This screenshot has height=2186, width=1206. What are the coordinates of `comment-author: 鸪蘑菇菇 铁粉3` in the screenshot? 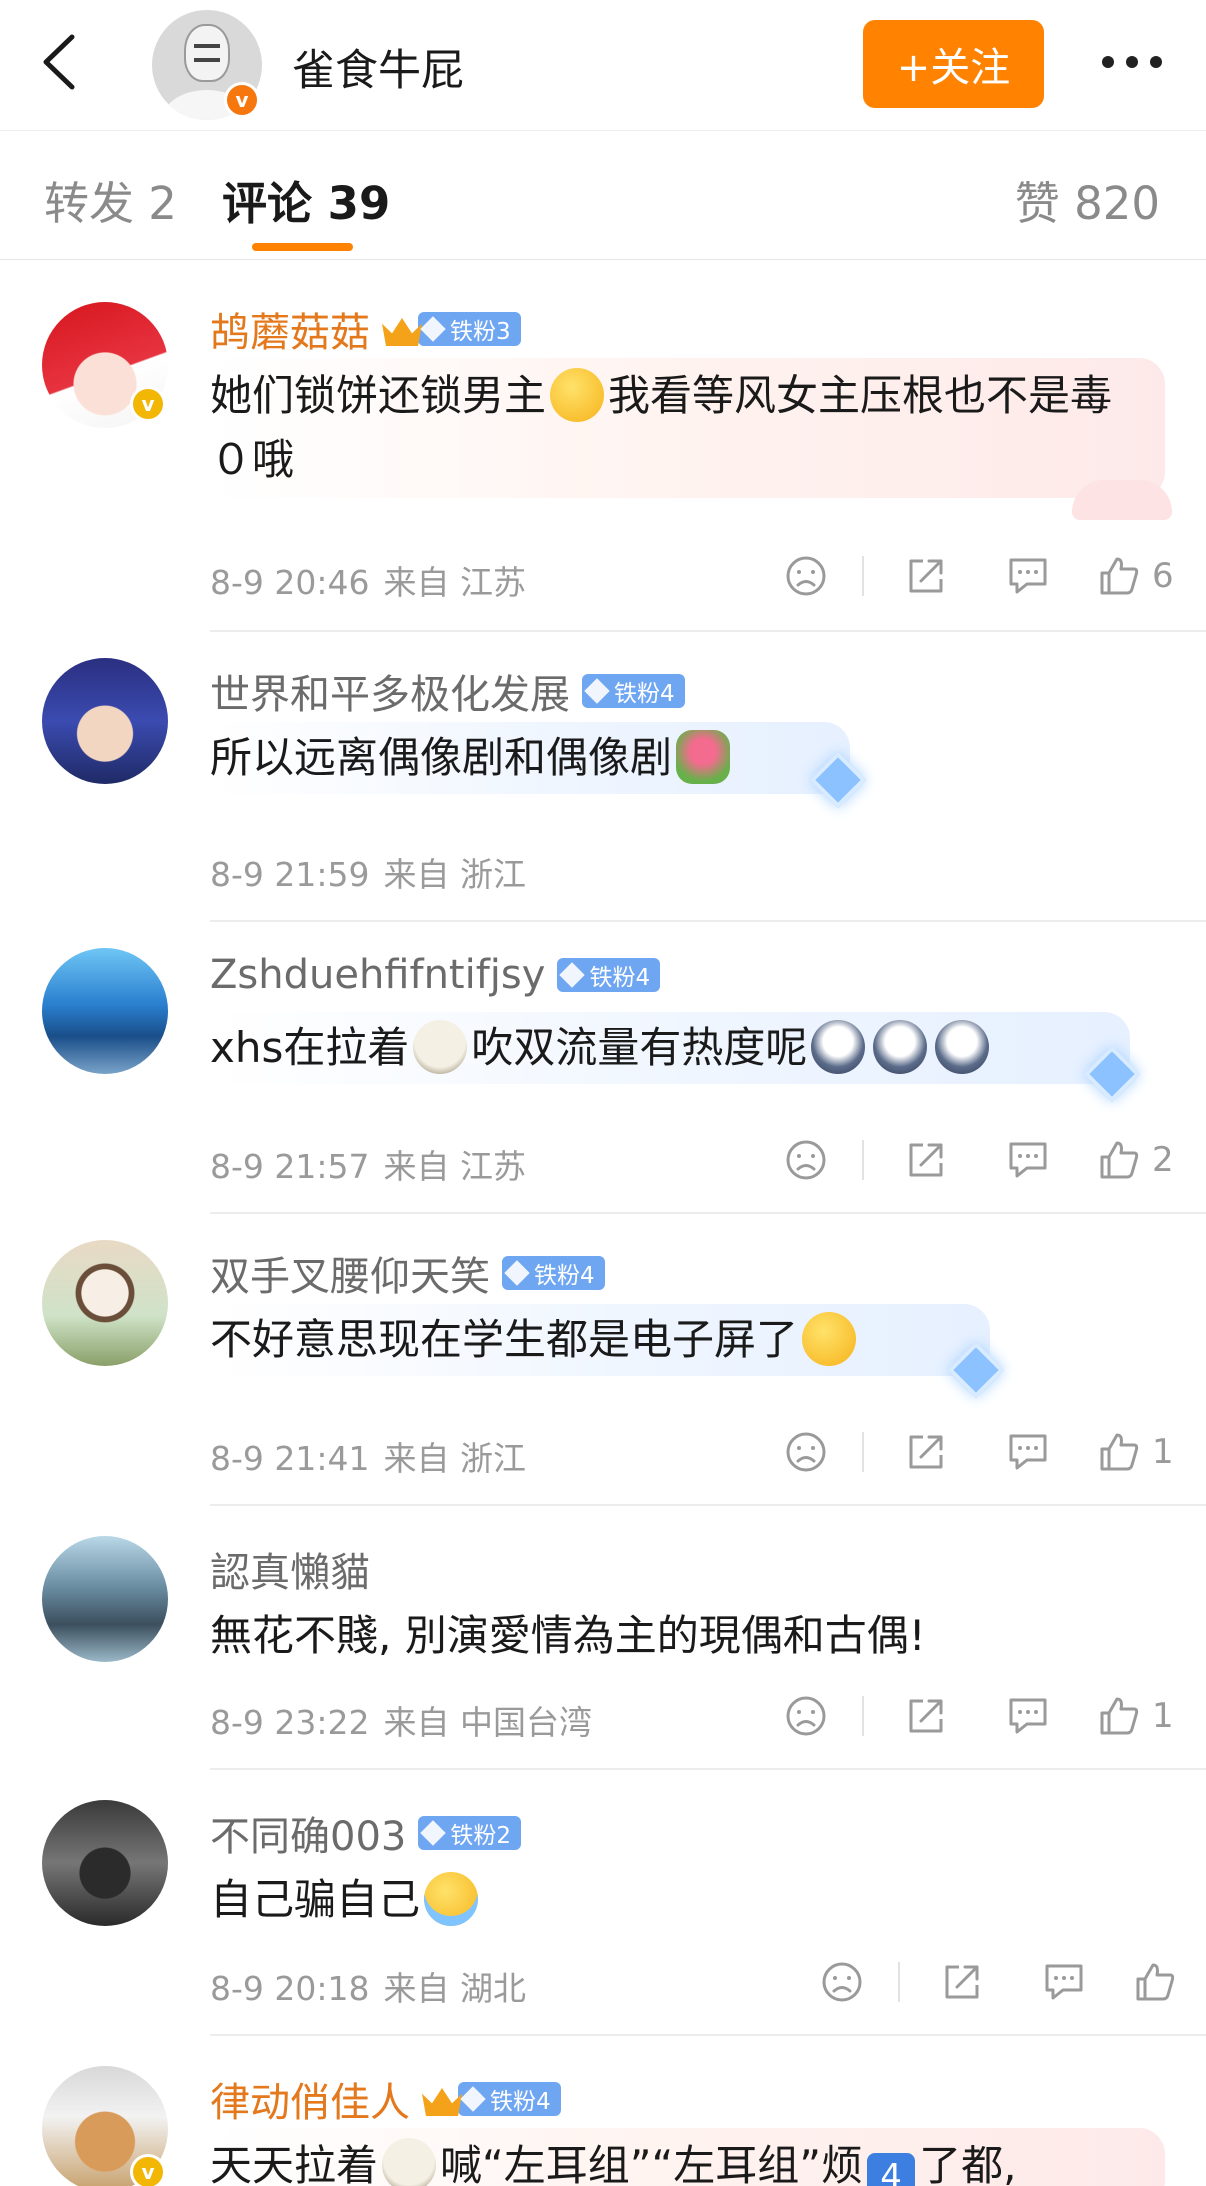 It's located at (365, 329).